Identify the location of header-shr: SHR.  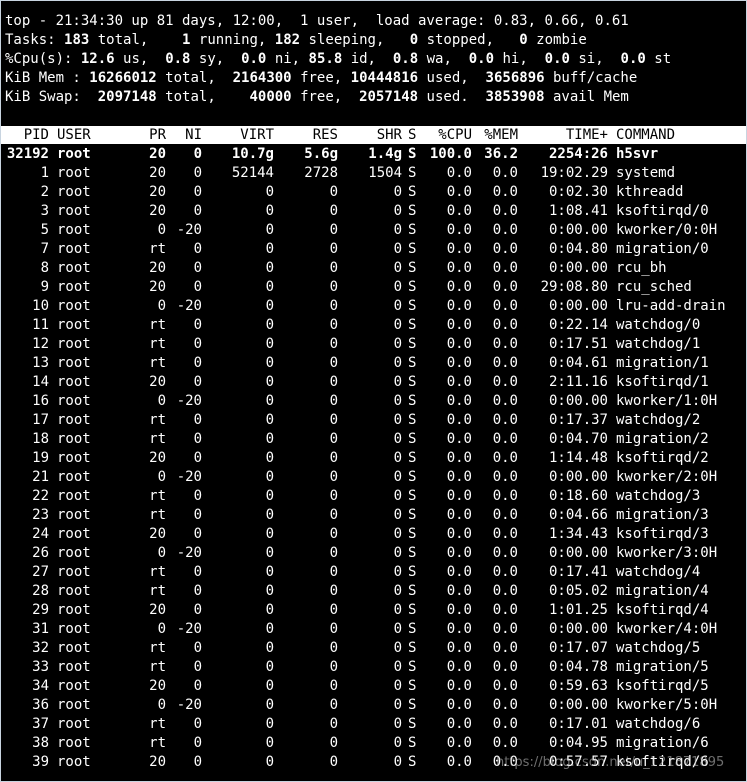
(389, 135).